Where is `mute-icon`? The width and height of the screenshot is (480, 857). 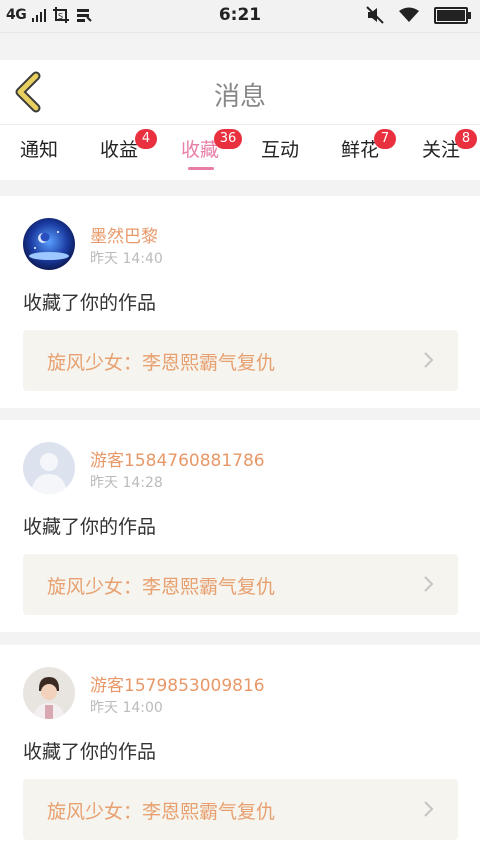 mute-icon is located at coordinates (375, 15).